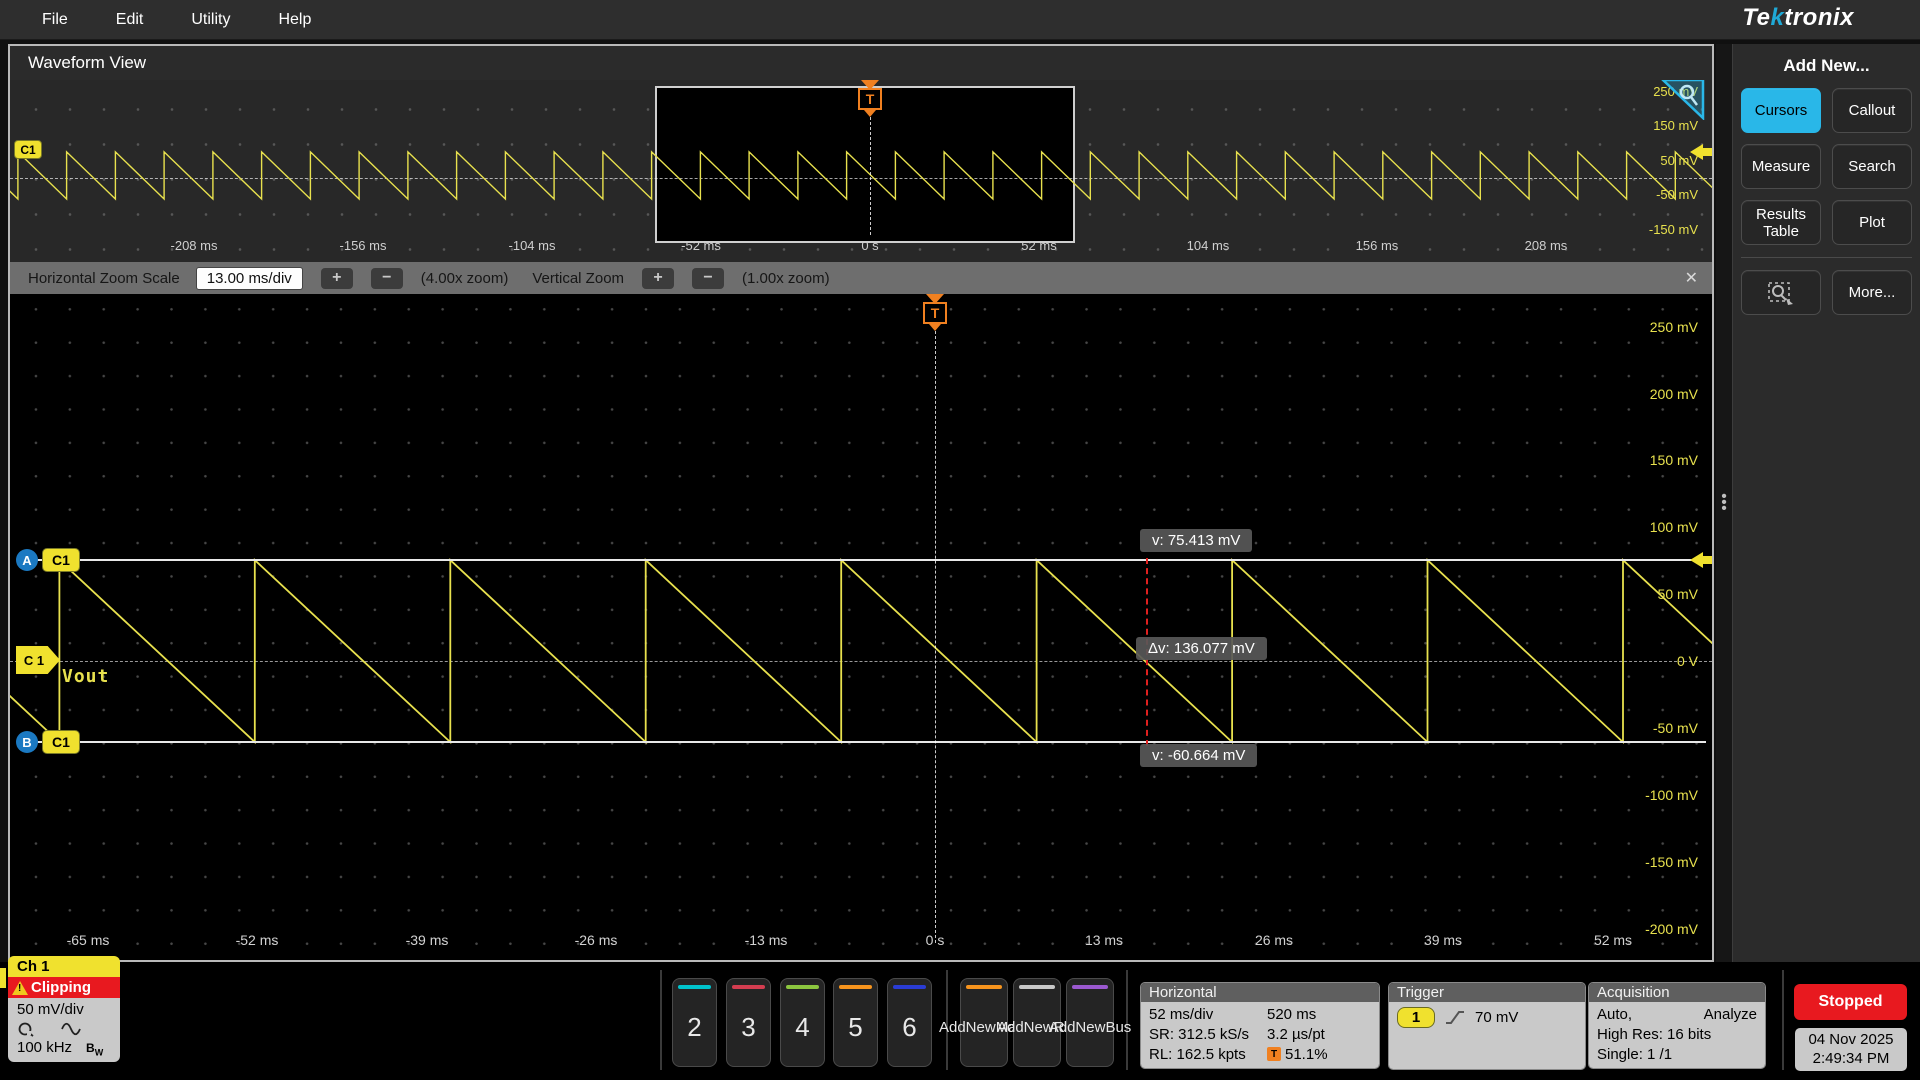 This screenshot has width=1920, height=1080. Describe the element at coordinates (935, 313) in the screenshot. I see `trigger-t-icon: T` at that location.